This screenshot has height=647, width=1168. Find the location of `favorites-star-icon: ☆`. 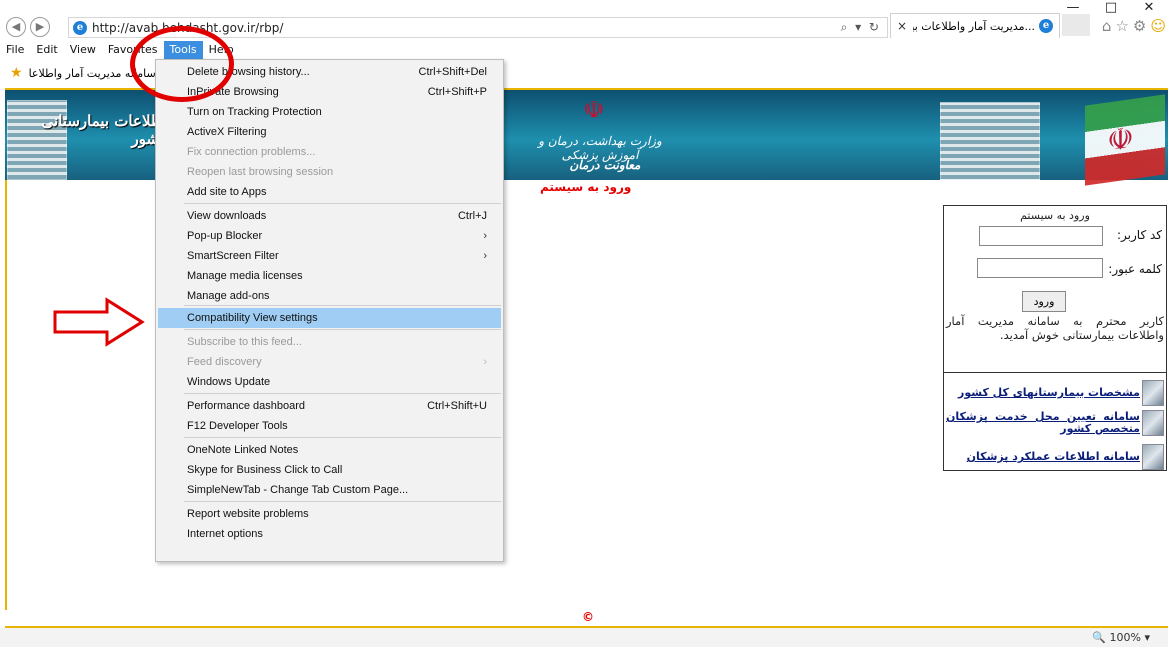

favorites-star-icon: ☆ is located at coordinates (1121, 26).